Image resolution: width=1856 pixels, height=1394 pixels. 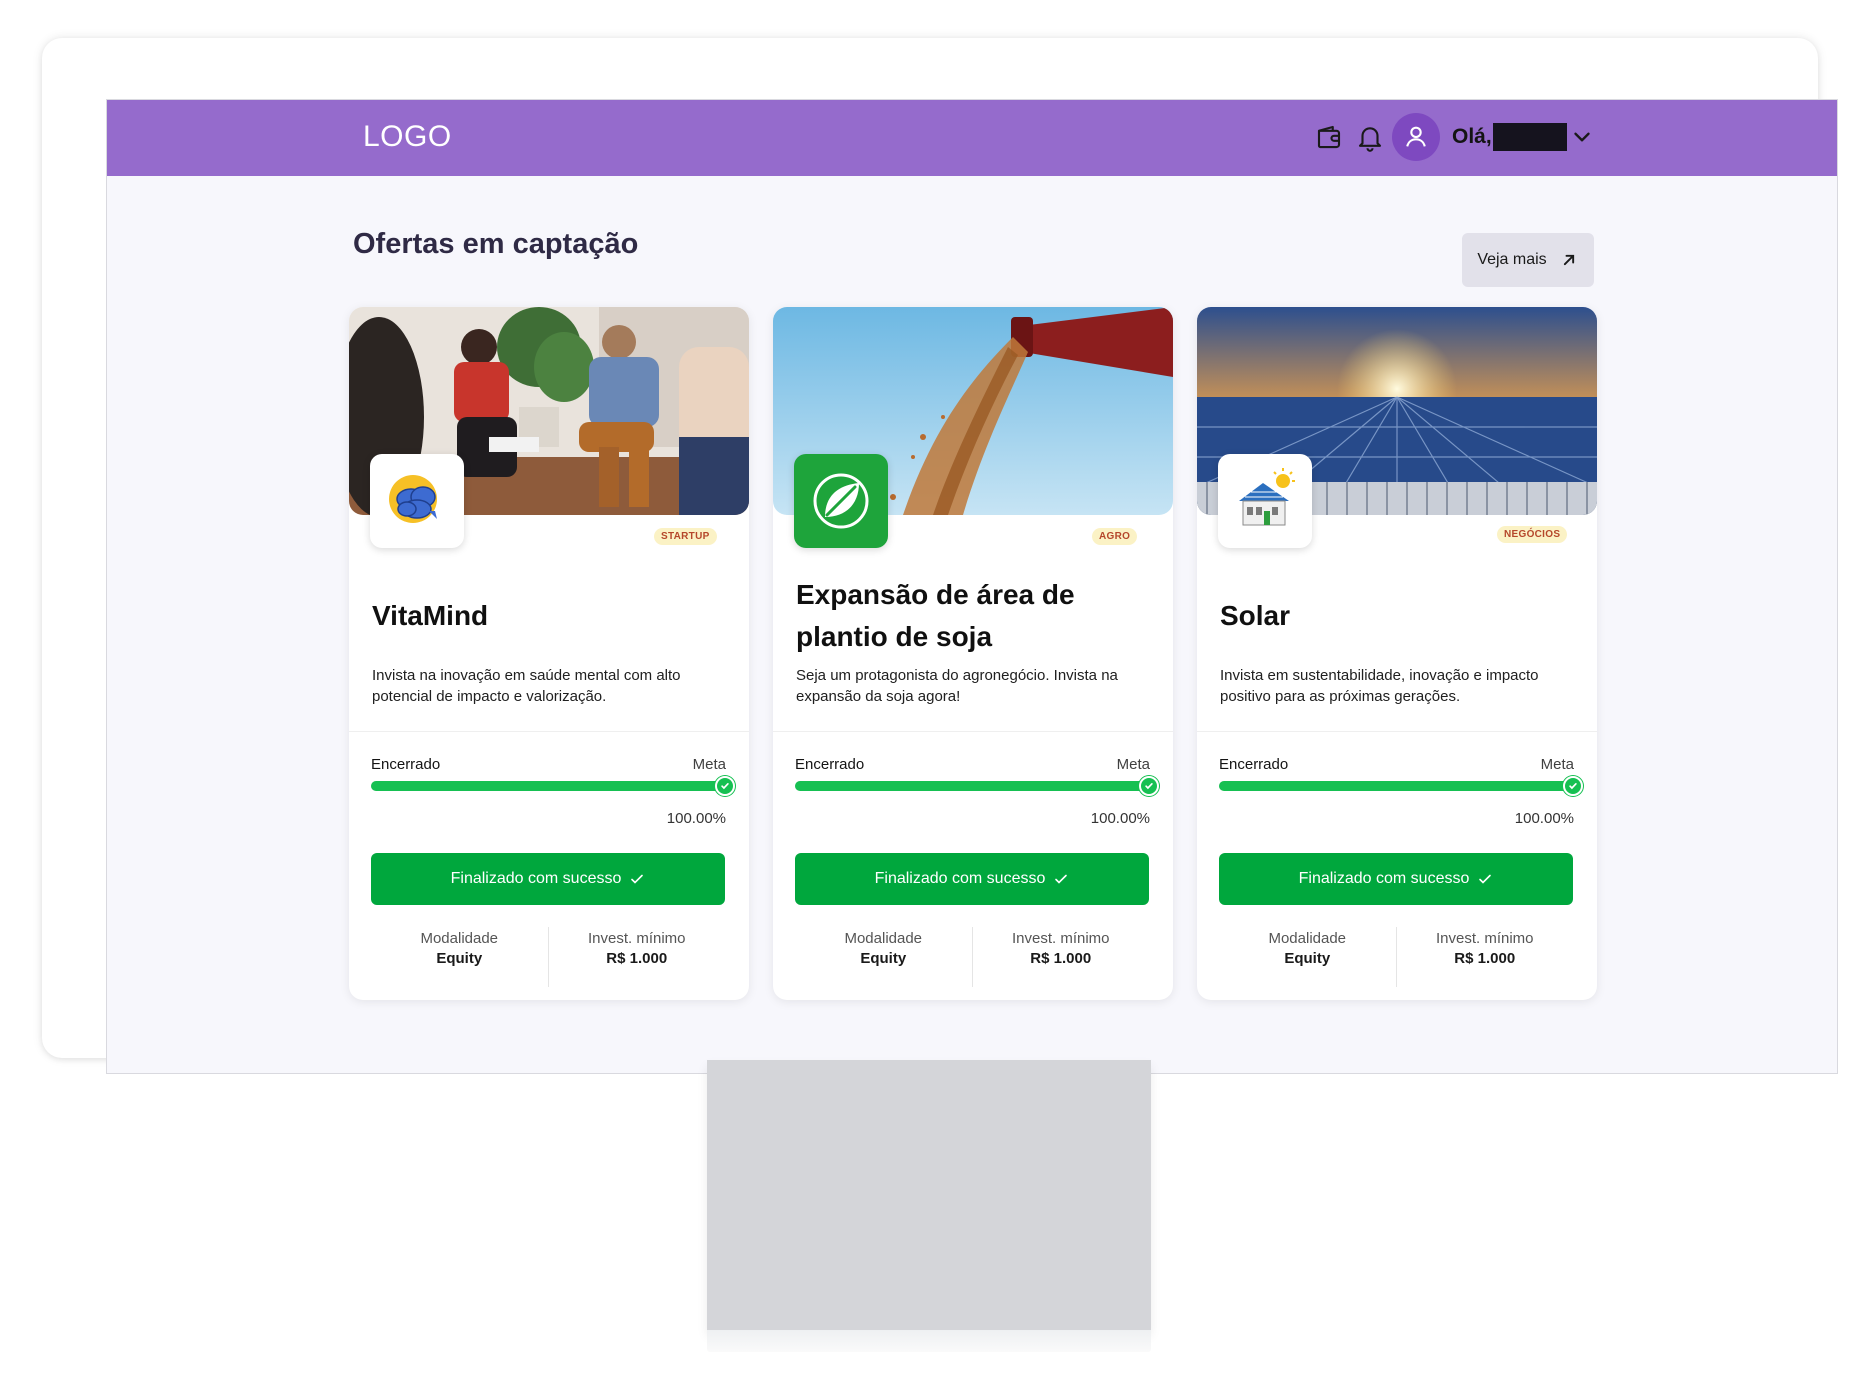 What do you see at coordinates (430, 615) in the screenshot?
I see `card-title: VitaMind` at bounding box center [430, 615].